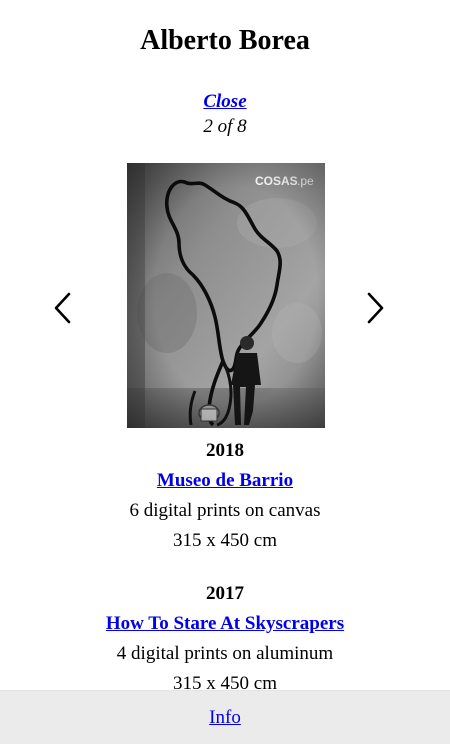 The height and width of the screenshot is (744, 450). Describe the element at coordinates (225, 593) in the screenshot. I see `work-year: 2017` at that location.